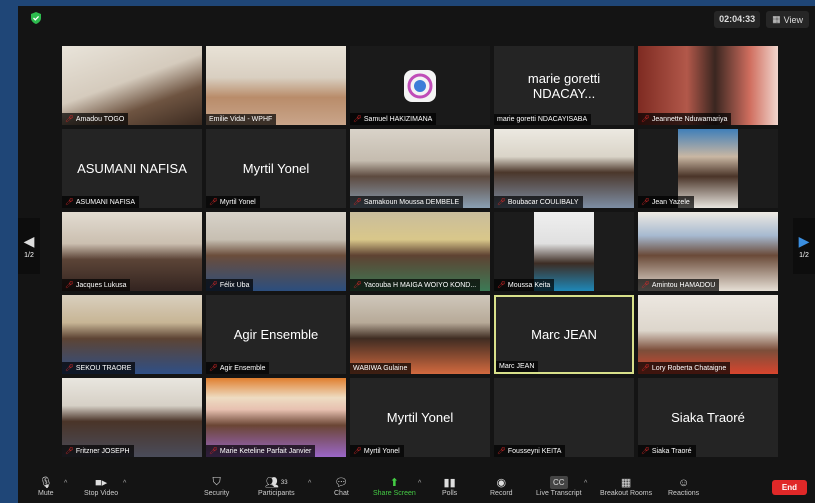  What do you see at coordinates (132, 334) in the screenshot?
I see `participant-tile: 🎤︎ SEKOU TRAORE` at bounding box center [132, 334].